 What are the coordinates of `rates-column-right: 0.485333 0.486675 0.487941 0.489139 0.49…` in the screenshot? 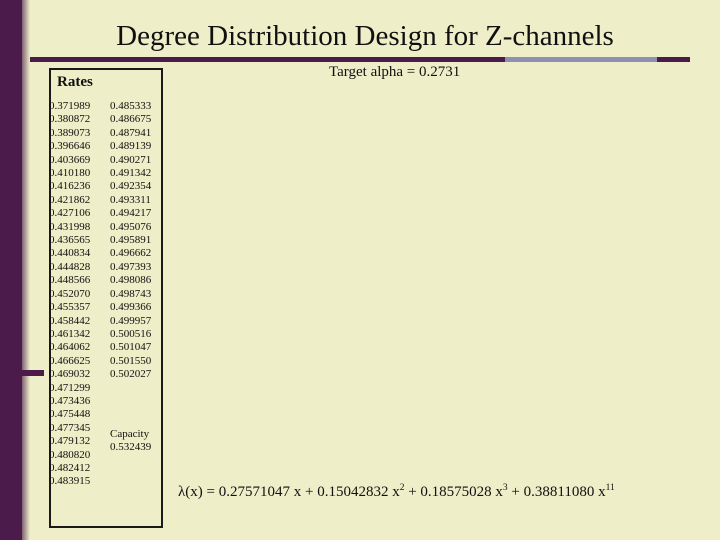 It's located at (131, 240).